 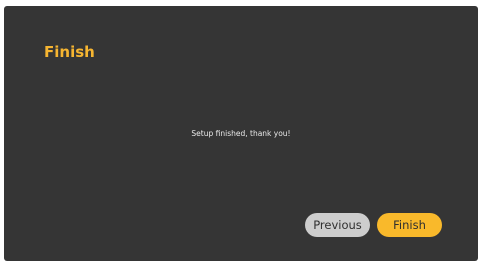 What do you see at coordinates (409, 225) in the screenshot?
I see `finish-button: Finish` at bounding box center [409, 225].